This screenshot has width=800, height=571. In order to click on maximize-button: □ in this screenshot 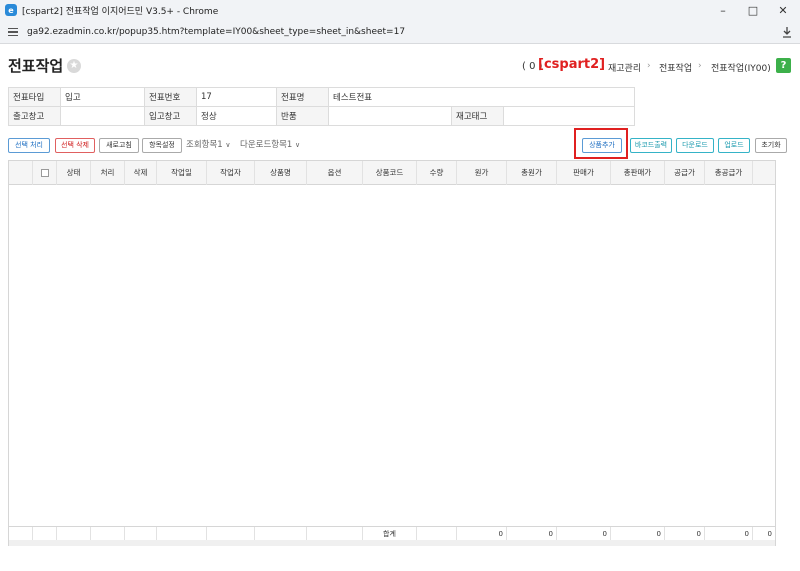, I will do `click(753, 10)`.